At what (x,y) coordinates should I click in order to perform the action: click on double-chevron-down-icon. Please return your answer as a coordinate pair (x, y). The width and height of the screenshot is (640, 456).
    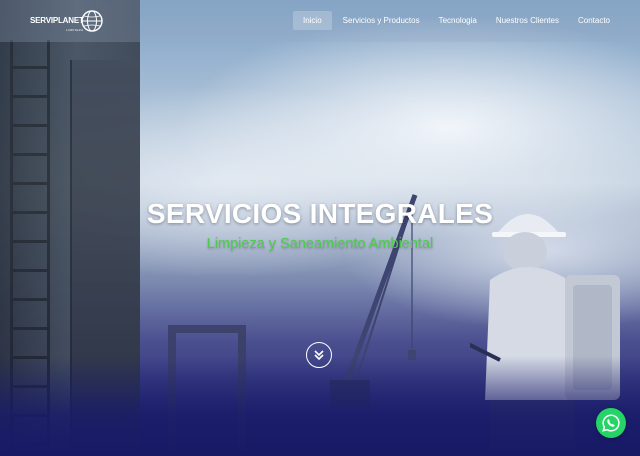
    Looking at the image, I should click on (319, 355).